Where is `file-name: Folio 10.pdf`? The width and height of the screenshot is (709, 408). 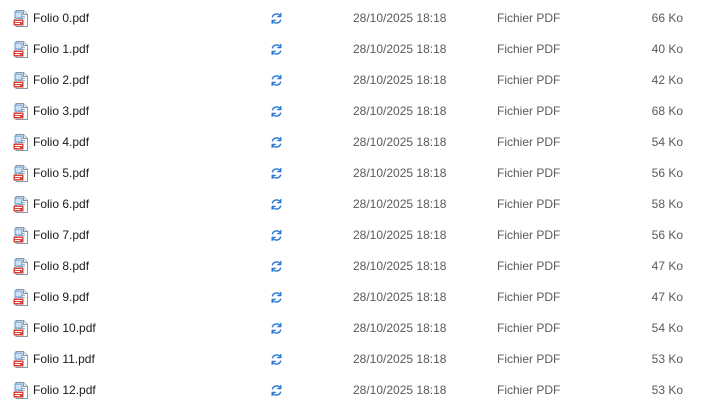 file-name: Folio 10.pdf is located at coordinates (64, 328).